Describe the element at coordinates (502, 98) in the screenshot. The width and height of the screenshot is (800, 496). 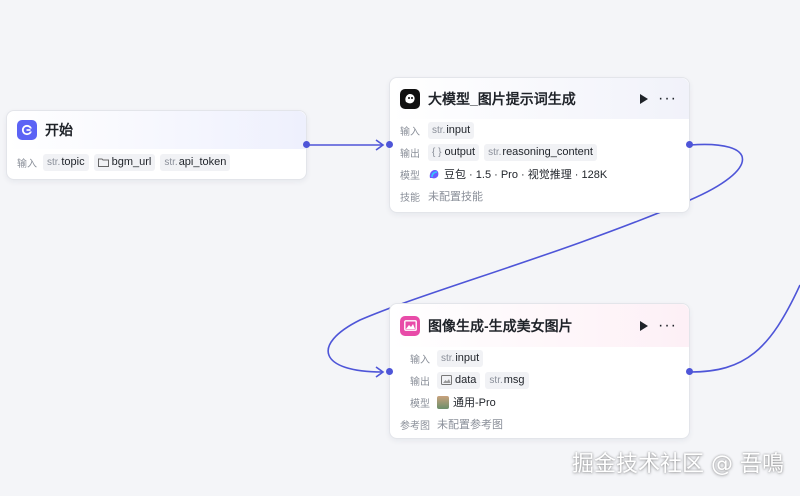
I see `llm-node-title: 大模型_图片提示词生成` at that location.